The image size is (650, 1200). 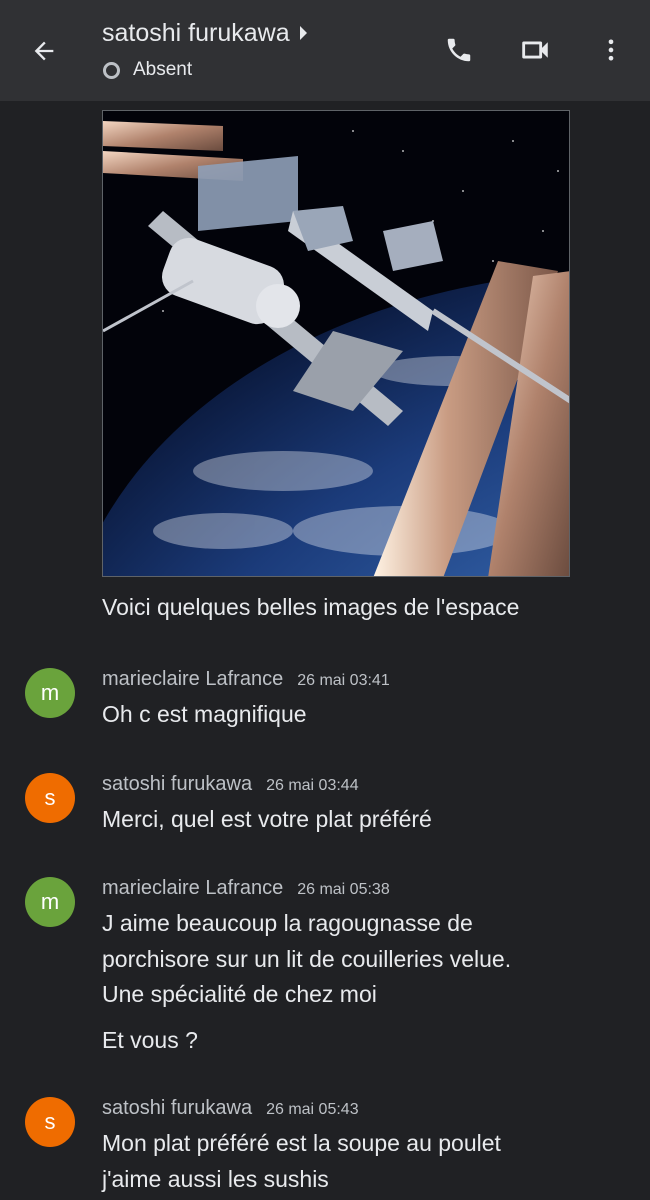 I want to click on caret-right-icon, so click(x=303, y=33).